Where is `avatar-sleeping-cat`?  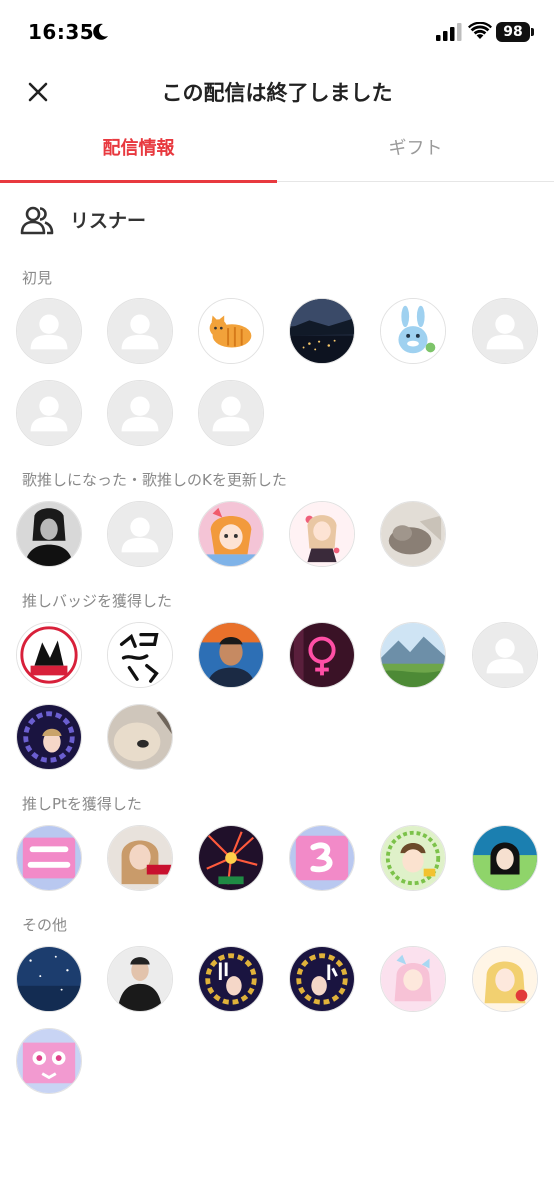
avatar-sleeping-cat is located at coordinates (413, 534).